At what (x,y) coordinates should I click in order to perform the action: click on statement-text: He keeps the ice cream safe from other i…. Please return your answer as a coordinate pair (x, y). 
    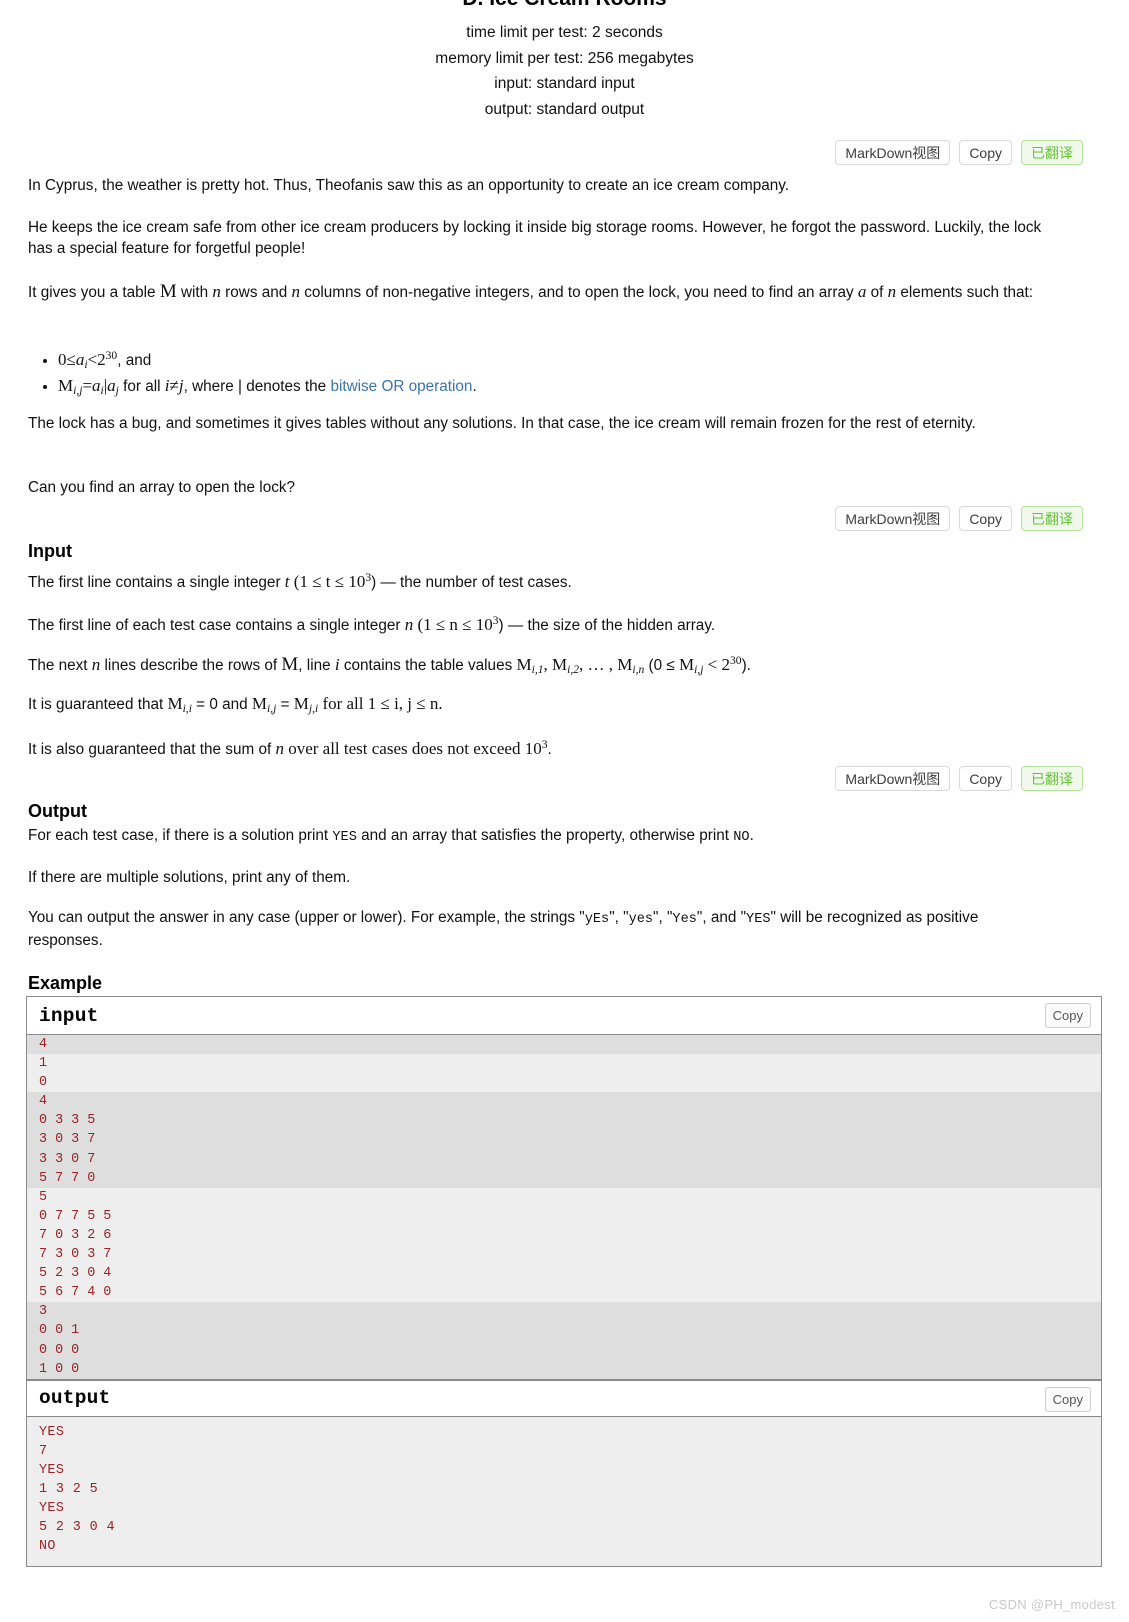
    Looking at the image, I should click on (535, 238).